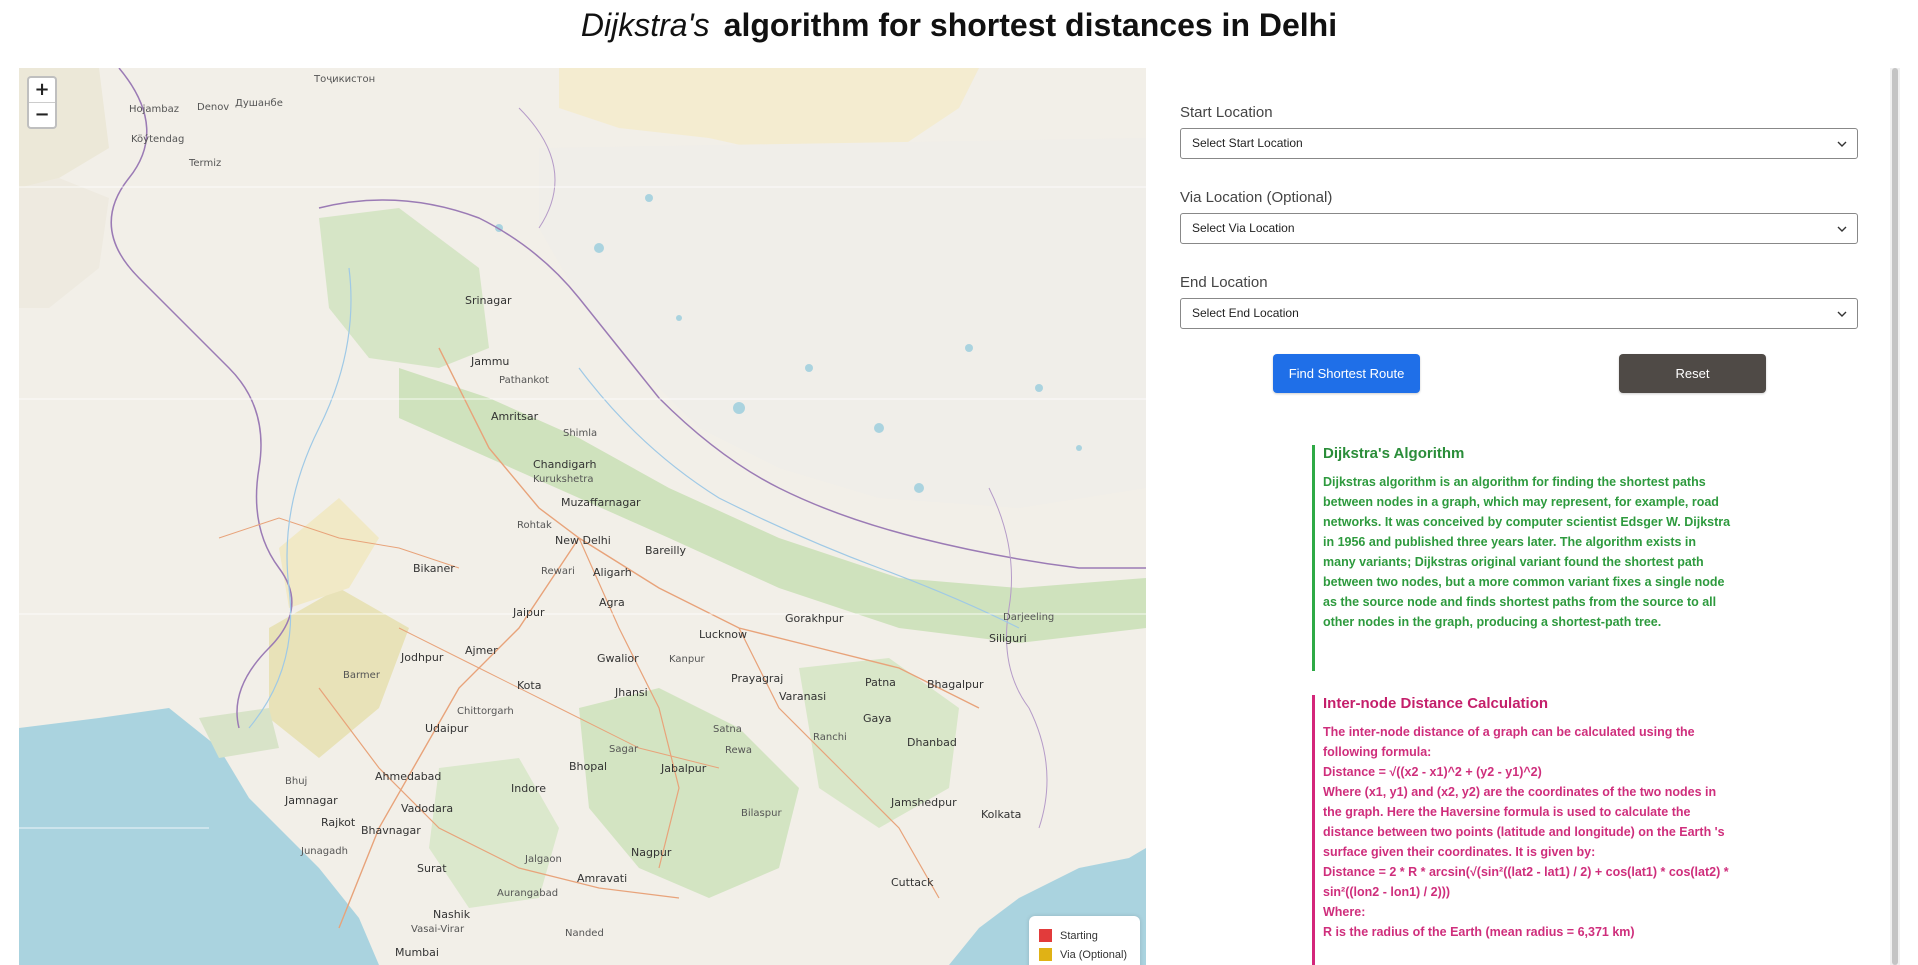 The image size is (1918, 965). What do you see at coordinates (1247, 143) in the screenshot?
I see `start-location-value: Select Start Location` at bounding box center [1247, 143].